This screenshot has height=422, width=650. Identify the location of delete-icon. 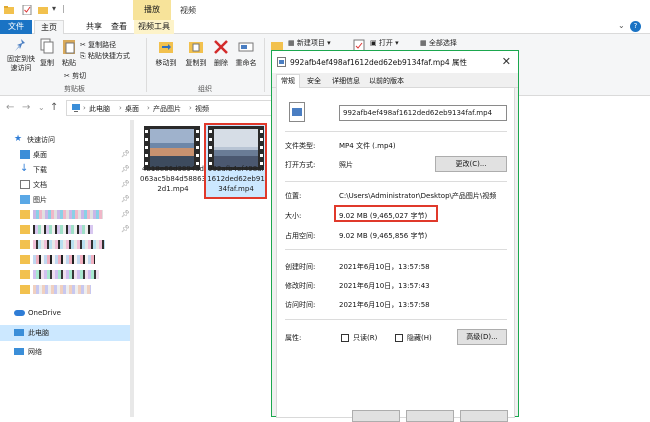
(221, 47).